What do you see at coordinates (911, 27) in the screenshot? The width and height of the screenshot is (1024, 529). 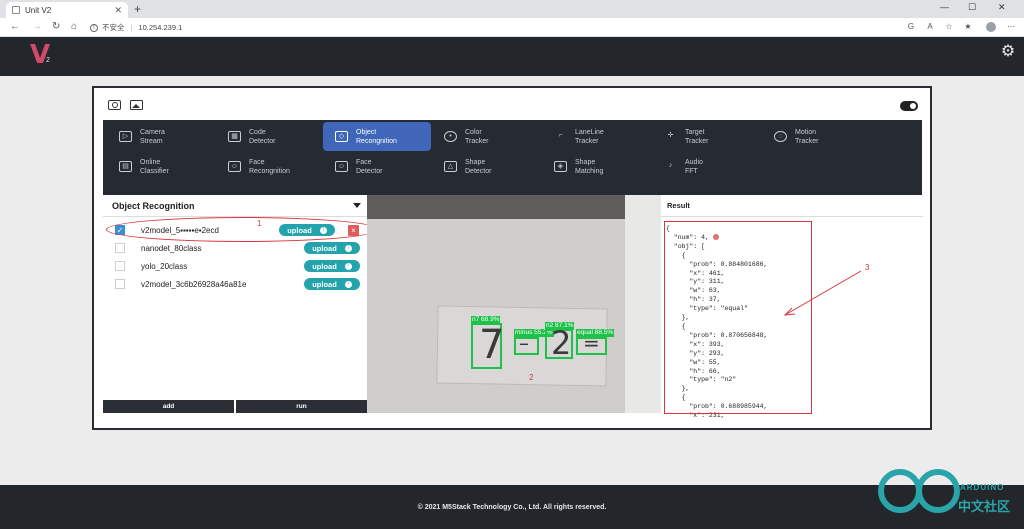 I see `translate-icon: G` at bounding box center [911, 27].